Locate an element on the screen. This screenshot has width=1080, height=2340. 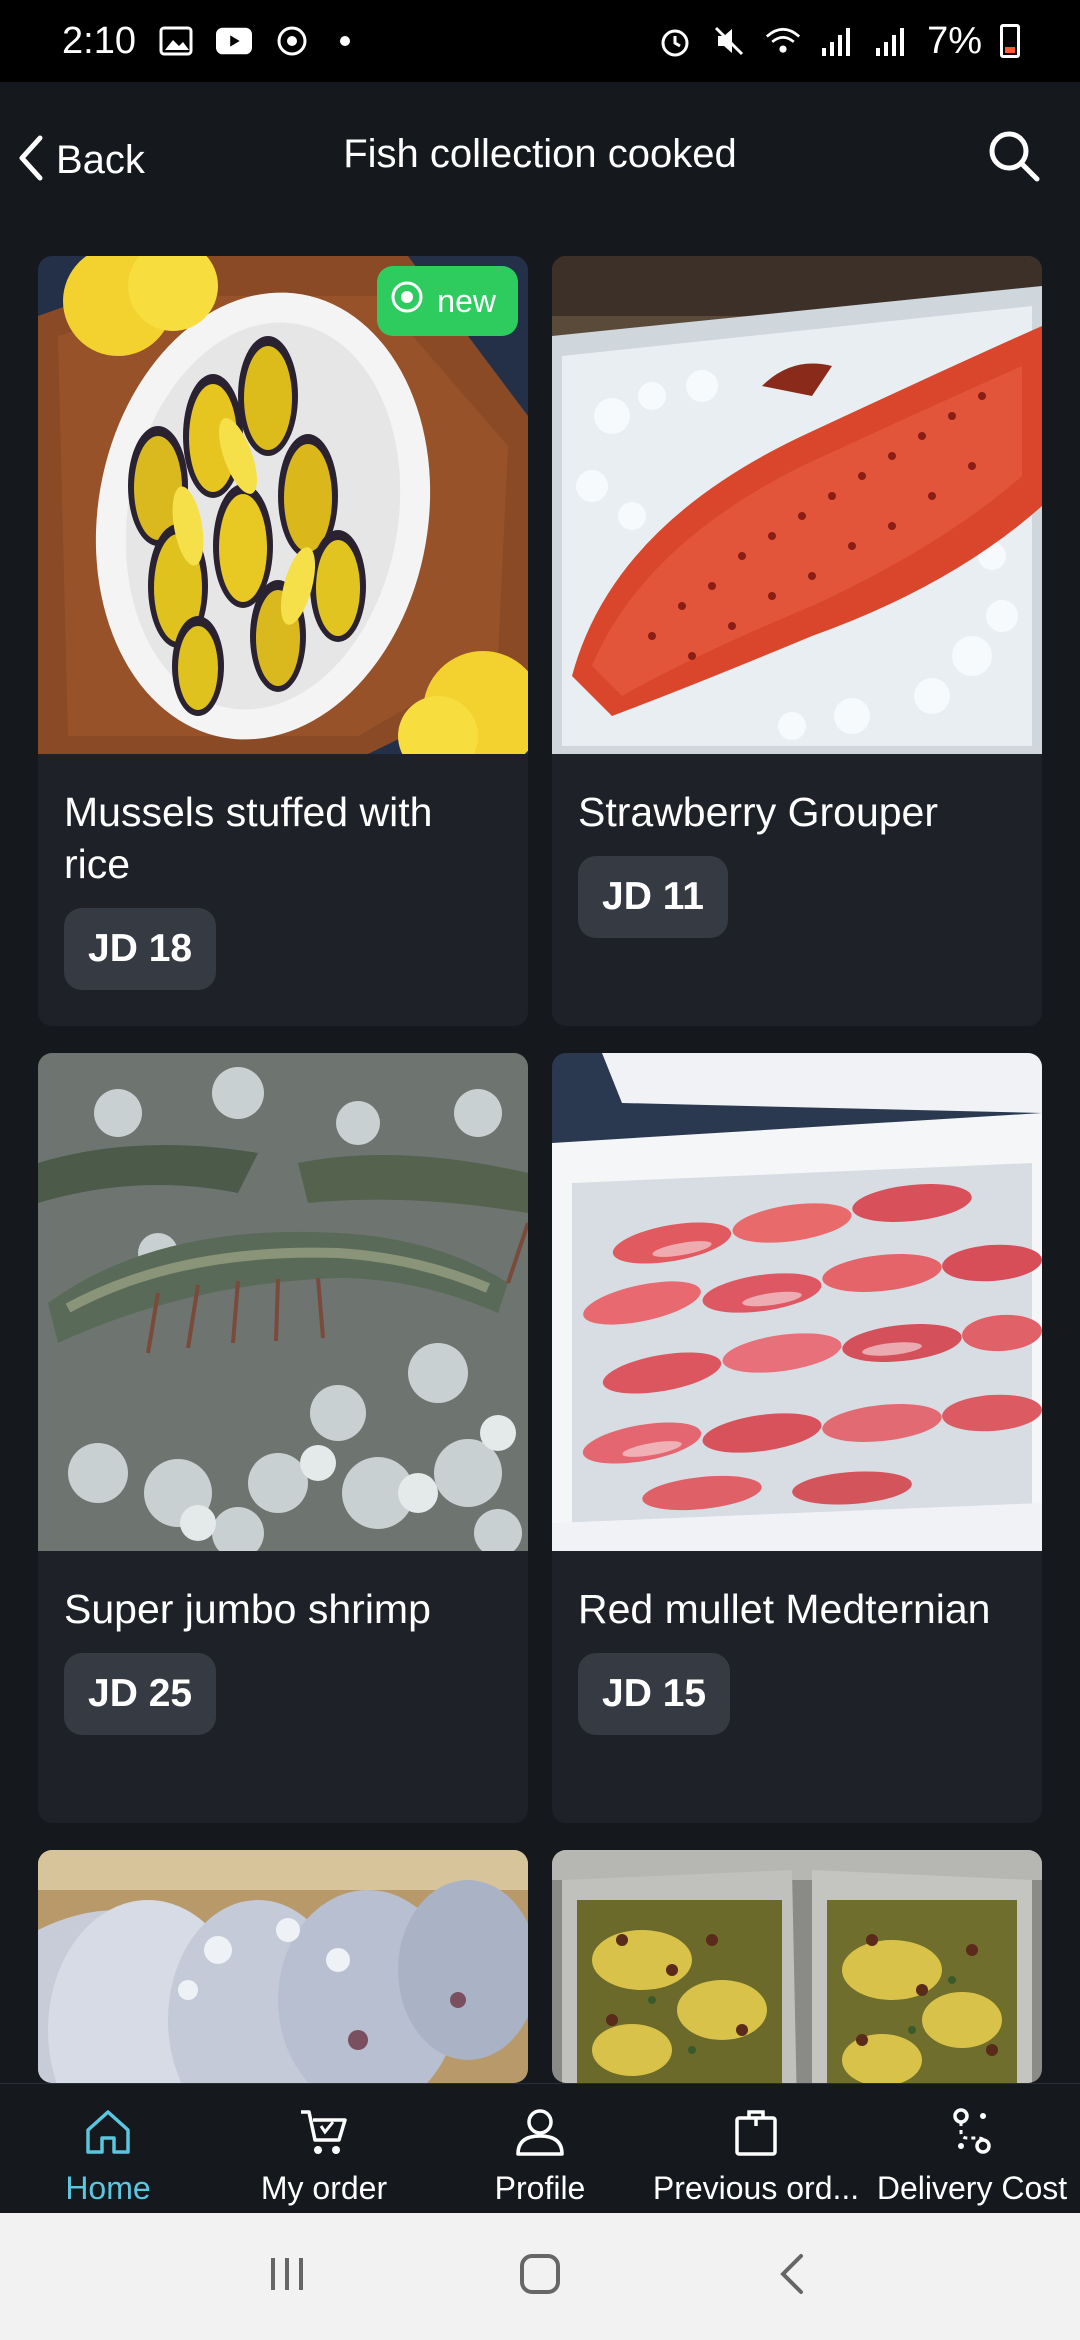
cart-icon is located at coordinates (324, 2132).